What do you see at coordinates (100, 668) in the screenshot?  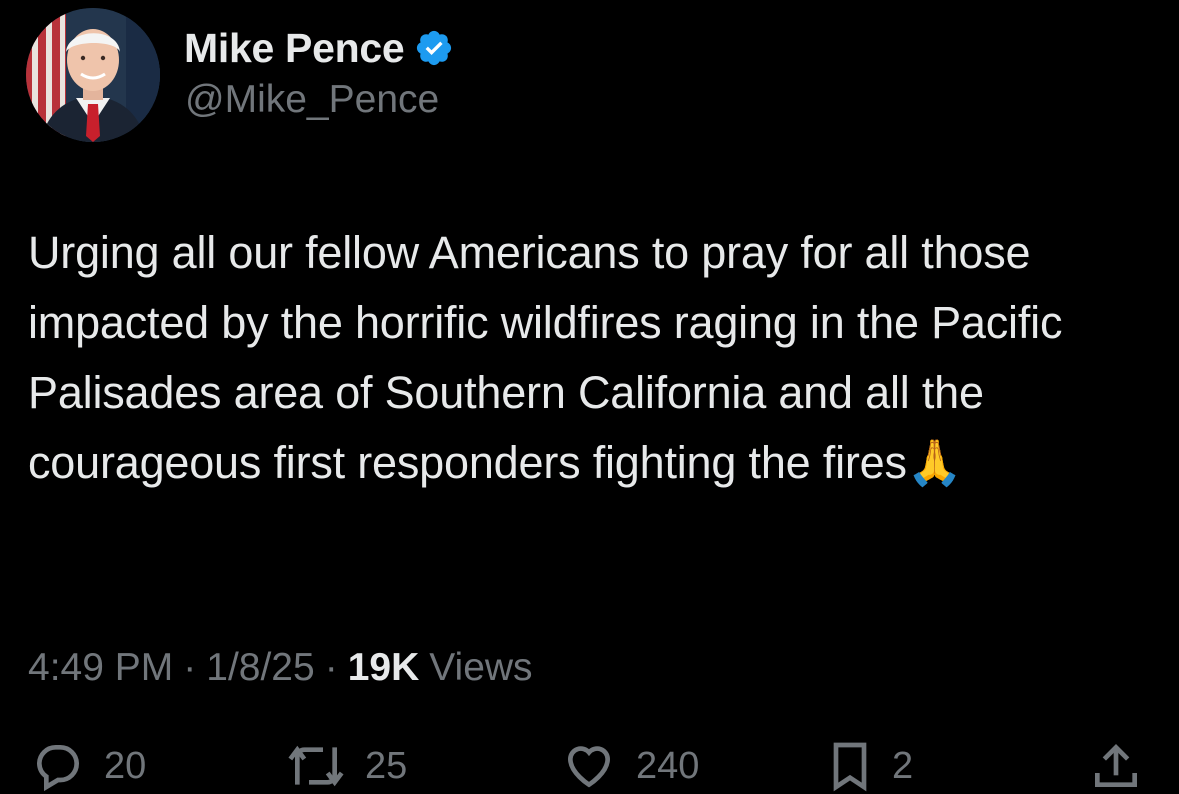 I see `tweet-time: 4:49 PM` at bounding box center [100, 668].